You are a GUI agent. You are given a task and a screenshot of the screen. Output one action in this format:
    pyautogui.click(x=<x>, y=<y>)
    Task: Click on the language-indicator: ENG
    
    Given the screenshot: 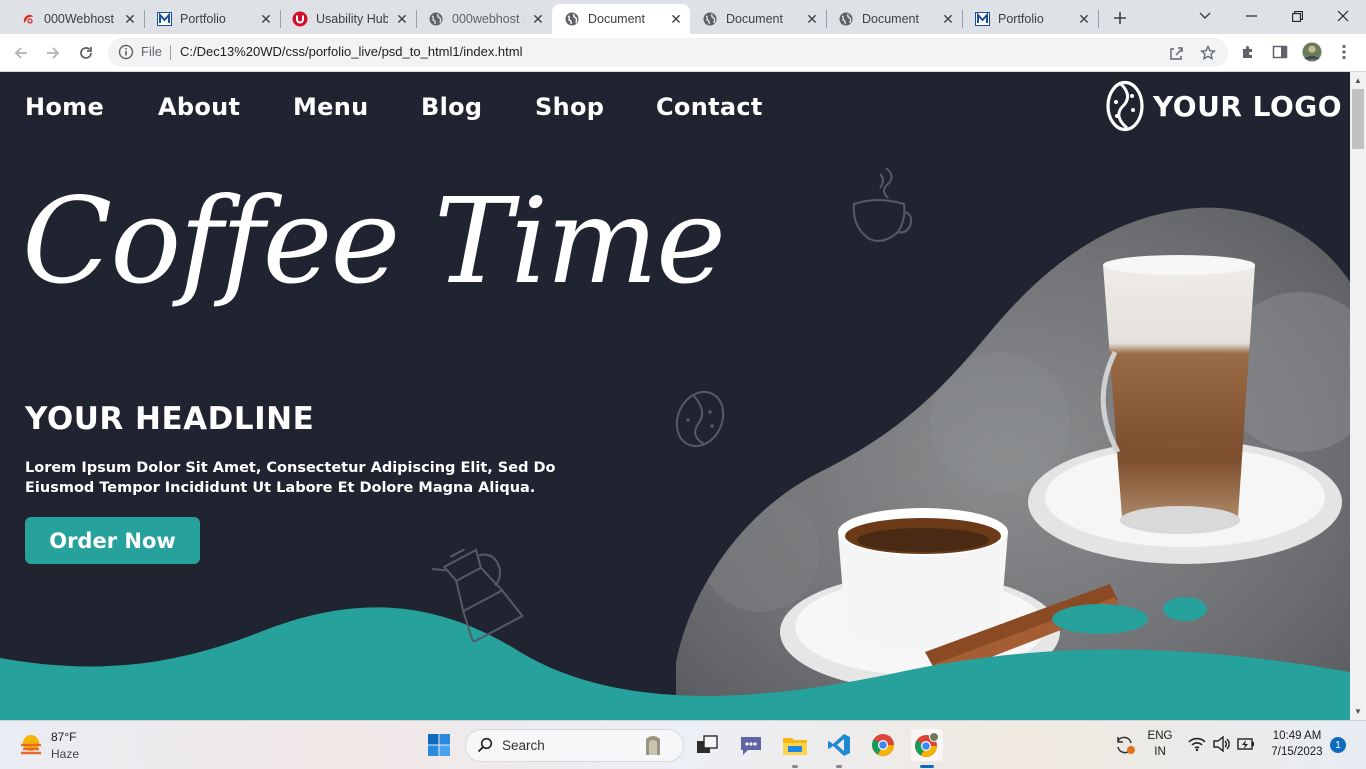 What is the action you would take?
    pyautogui.click(x=1160, y=736)
    